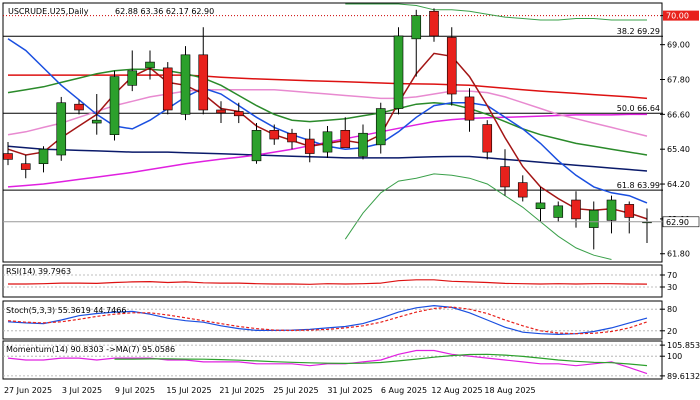  What do you see at coordinates (66, 310) in the screenshot?
I see `stoch-title: Stoch(5,3,3) 55.3619 44.7466` at bounding box center [66, 310].